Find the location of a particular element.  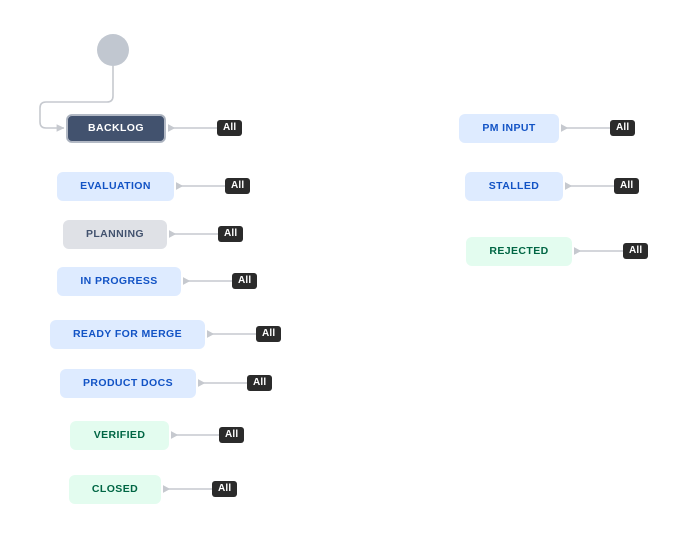

status-node-verified: VERIFIED is located at coordinates (119, 435).